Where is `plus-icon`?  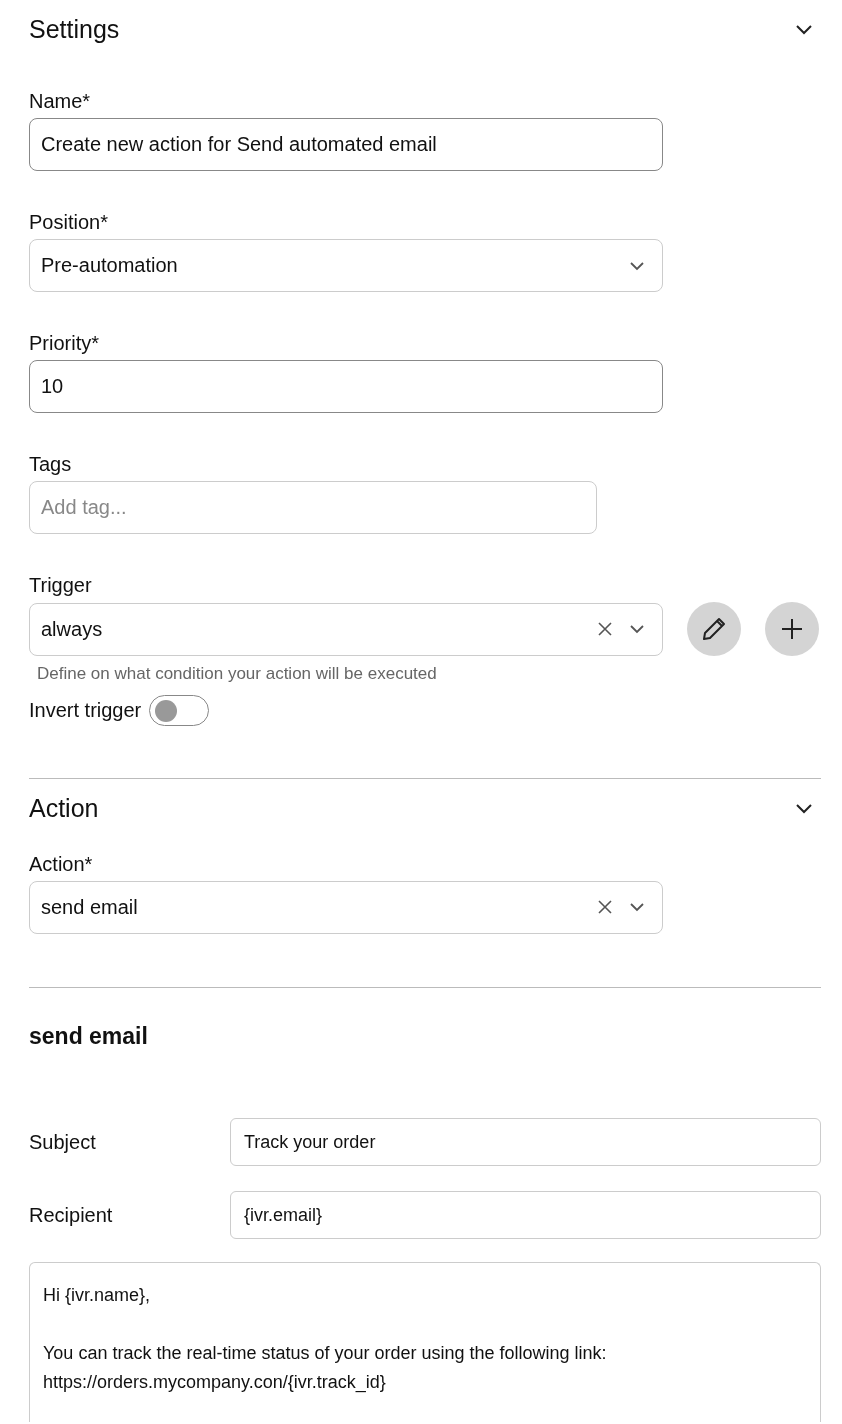 plus-icon is located at coordinates (792, 629).